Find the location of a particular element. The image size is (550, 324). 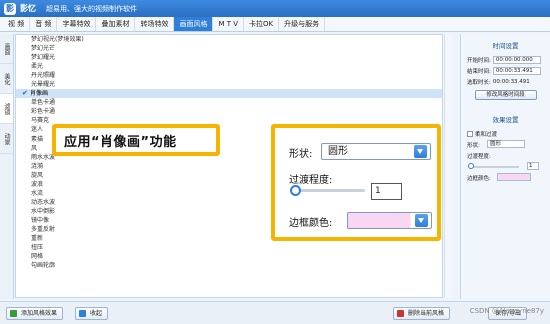

border-color-select is located at coordinates (389, 220).